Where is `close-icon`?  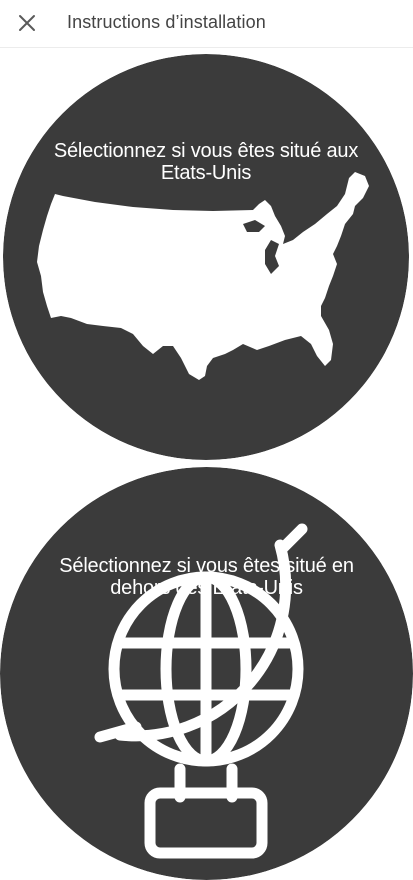 close-icon is located at coordinates (27, 23).